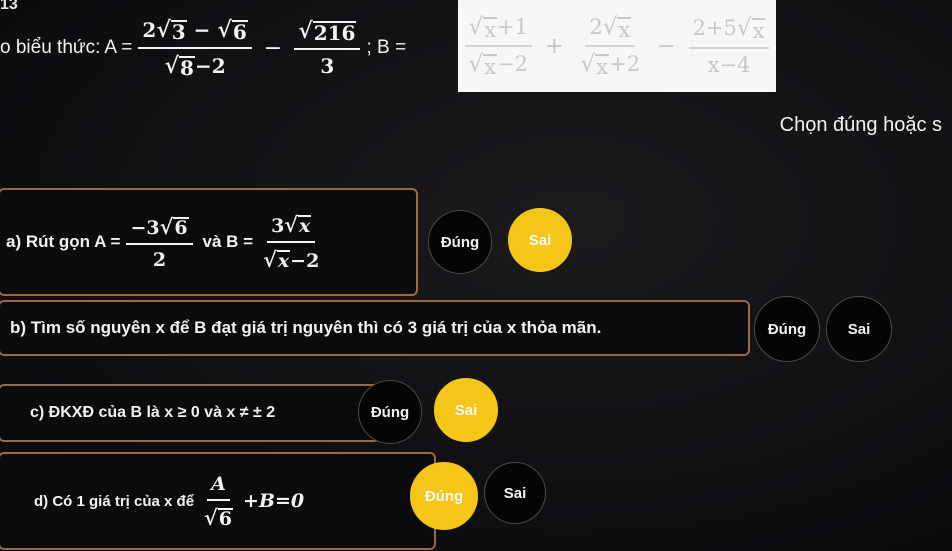 This screenshot has height=551, width=952. I want to click on b-expression-image: √ x +1 √ x −2 + 2 √ x √ x +2 − 2+5 √ x x−4, so click(617, 46).